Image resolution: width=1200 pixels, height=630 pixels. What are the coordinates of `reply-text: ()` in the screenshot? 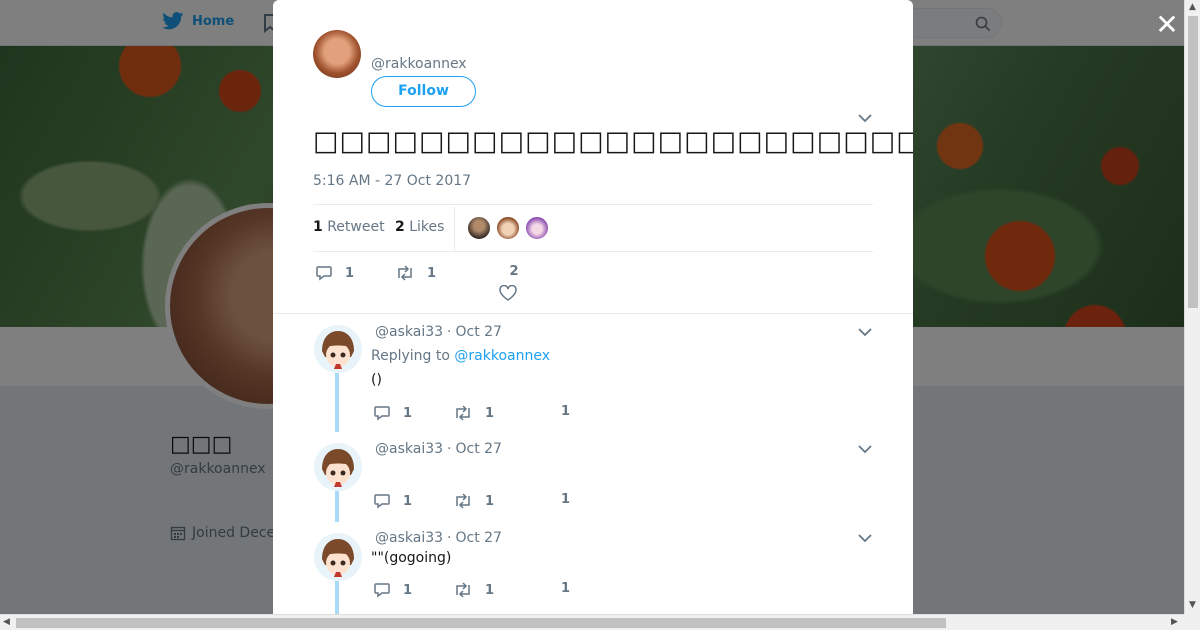 It's located at (376, 380).